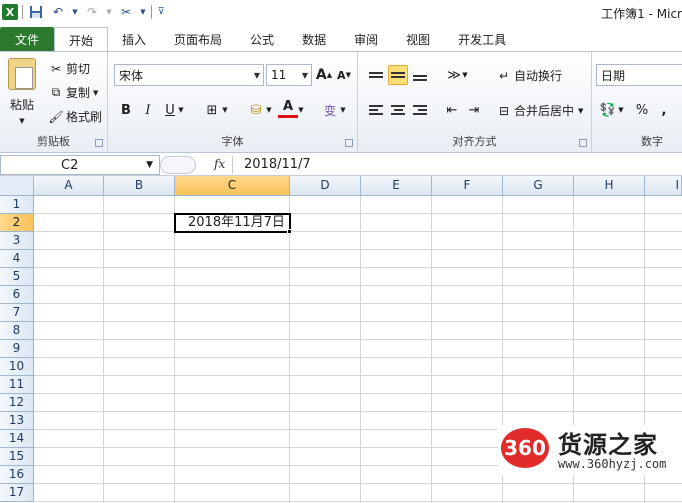 The image size is (682, 503). I want to click on align-bottom-button, so click(420, 75).